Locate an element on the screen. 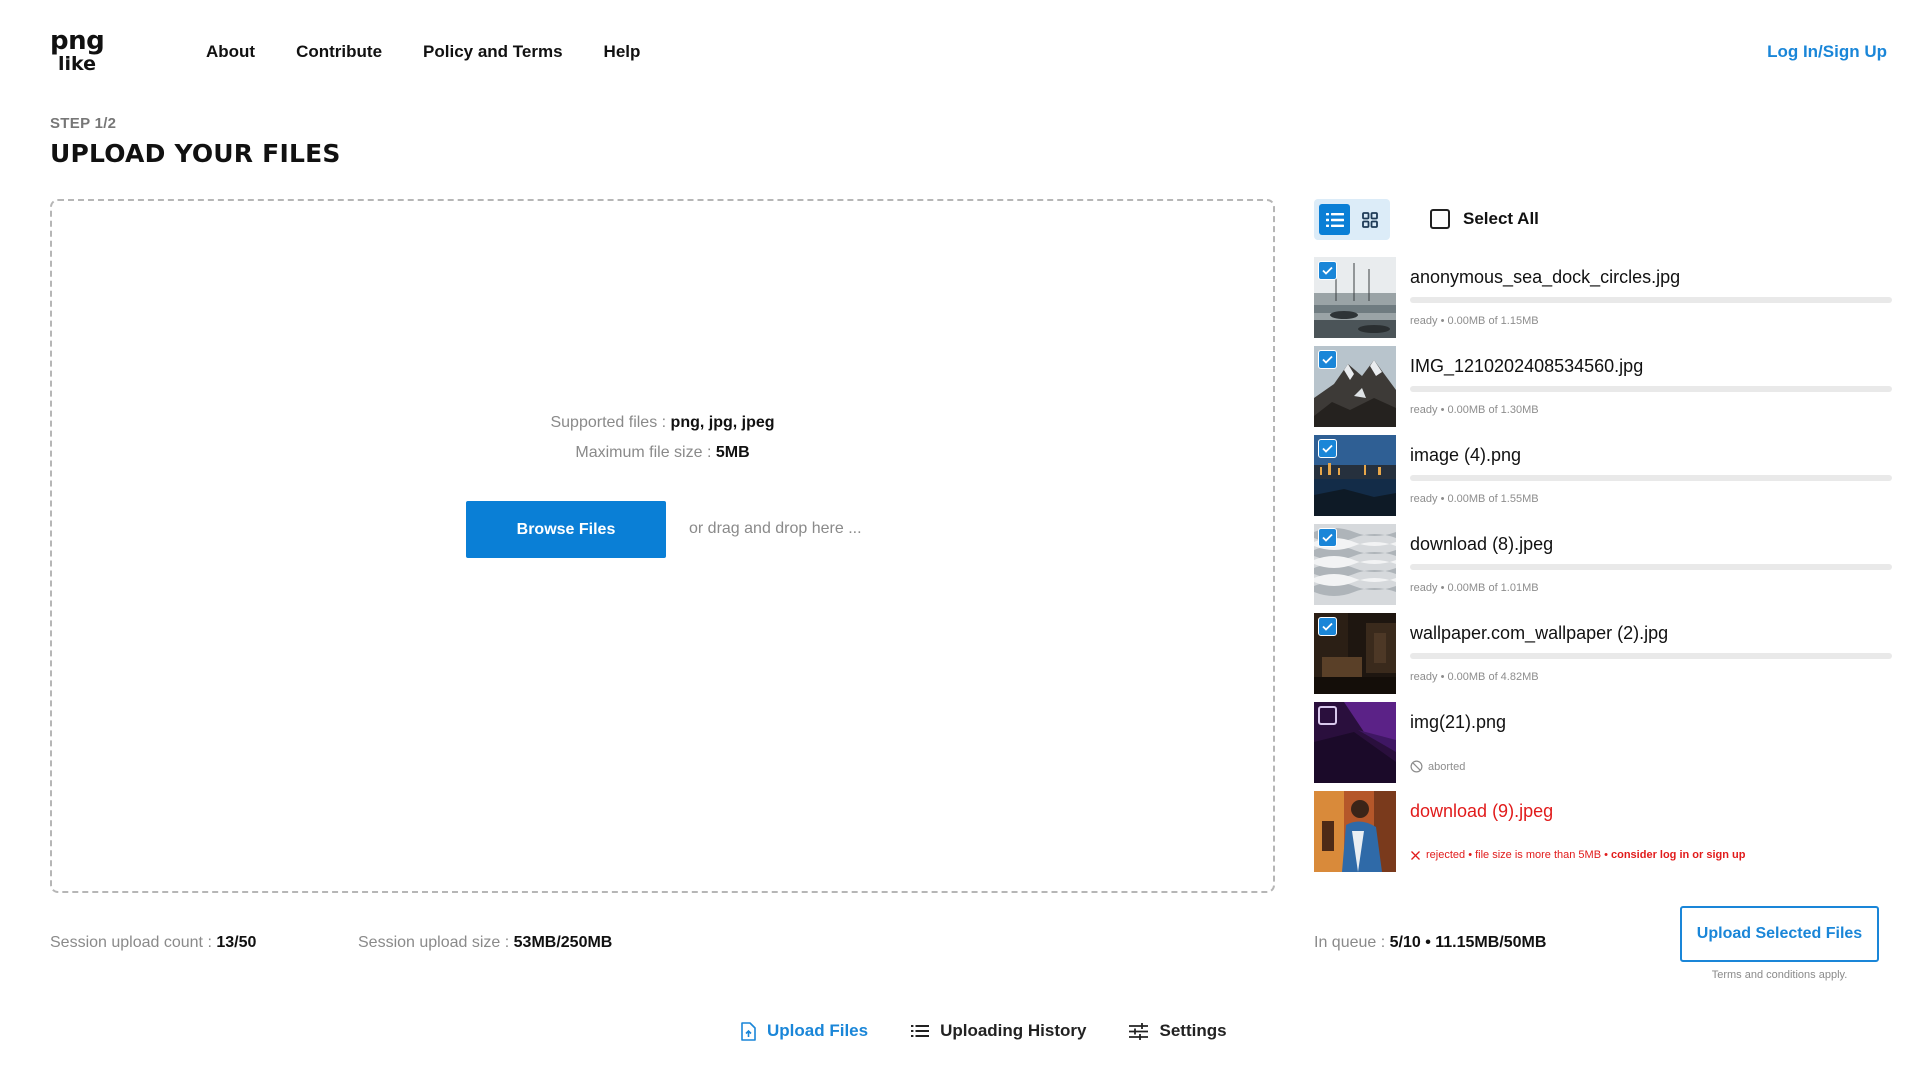  logo-line-2: like is located at coordinates (77, 64).